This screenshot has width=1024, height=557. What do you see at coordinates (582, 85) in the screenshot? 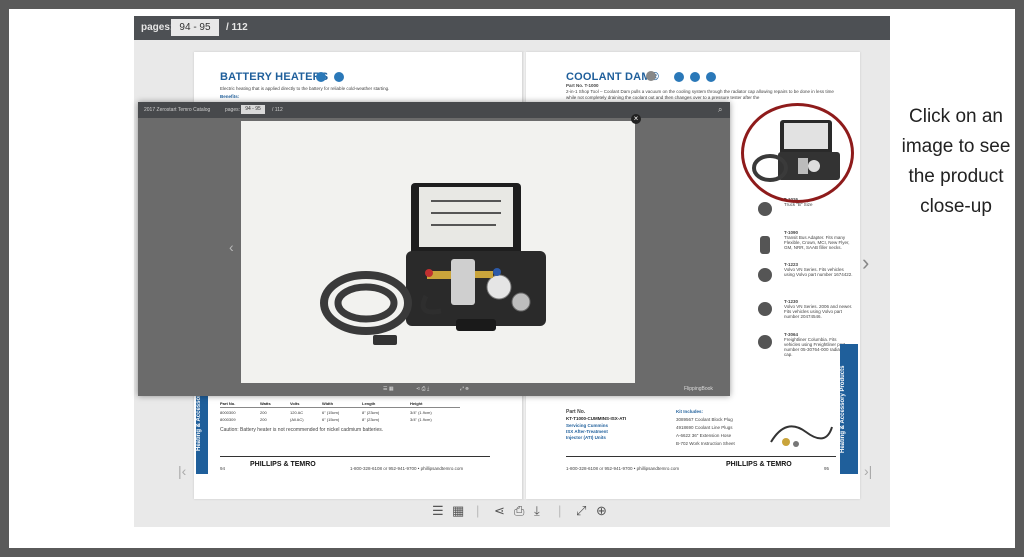
I see `part-number: Part No. T-1000` at bounding box center [582, 85].